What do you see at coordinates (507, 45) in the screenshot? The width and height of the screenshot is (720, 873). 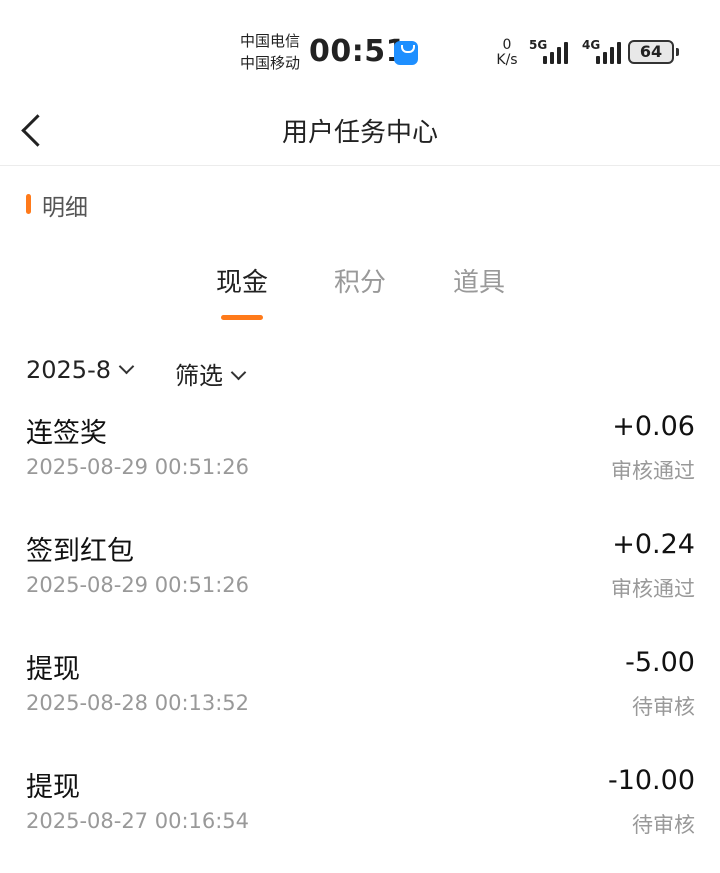 I see `net-speed-value: 0` at bounding box center [507, 45].